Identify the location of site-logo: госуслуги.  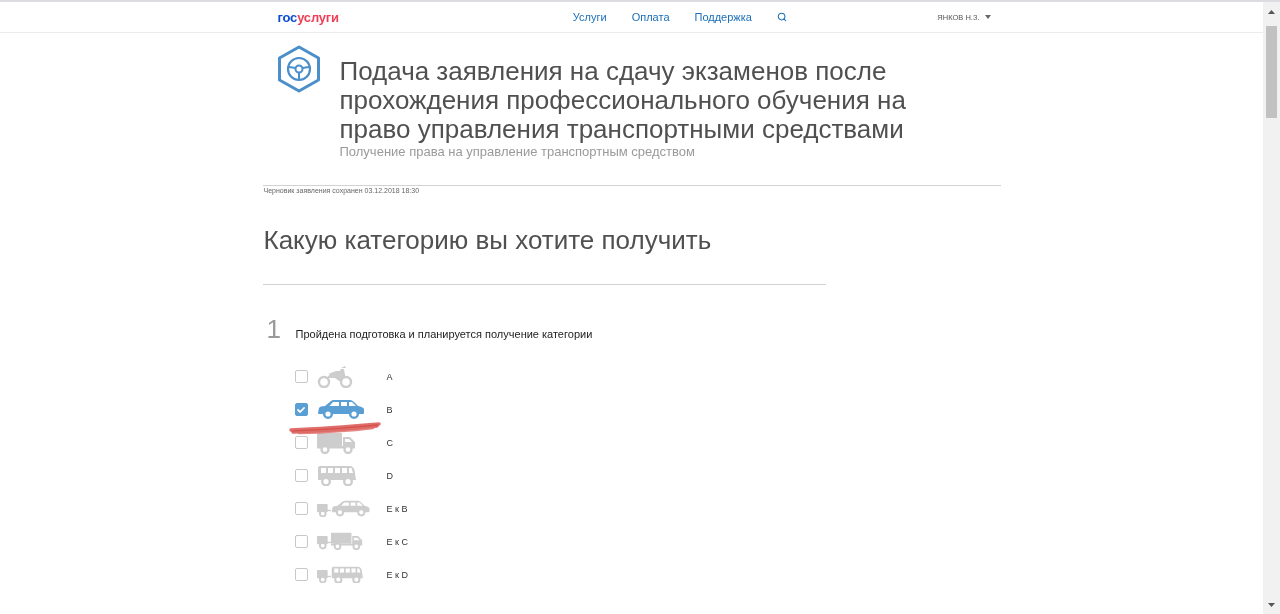
(308, 17).